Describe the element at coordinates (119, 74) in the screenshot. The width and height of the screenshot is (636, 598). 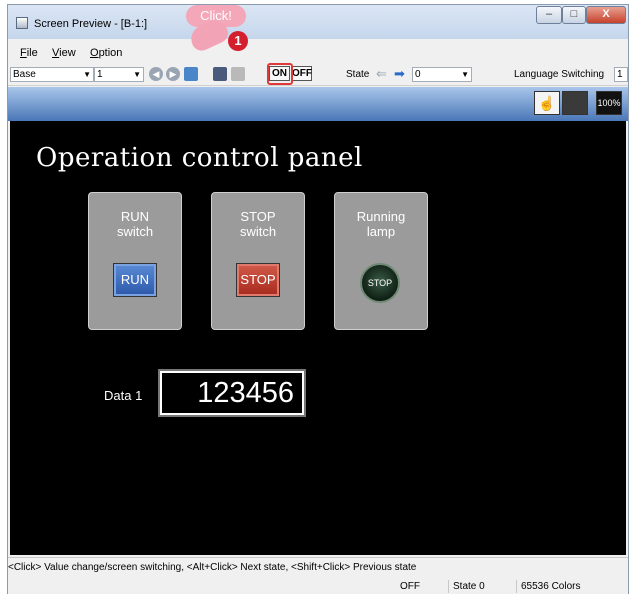
I see `screen-number-select: 1 ▼` at that location.